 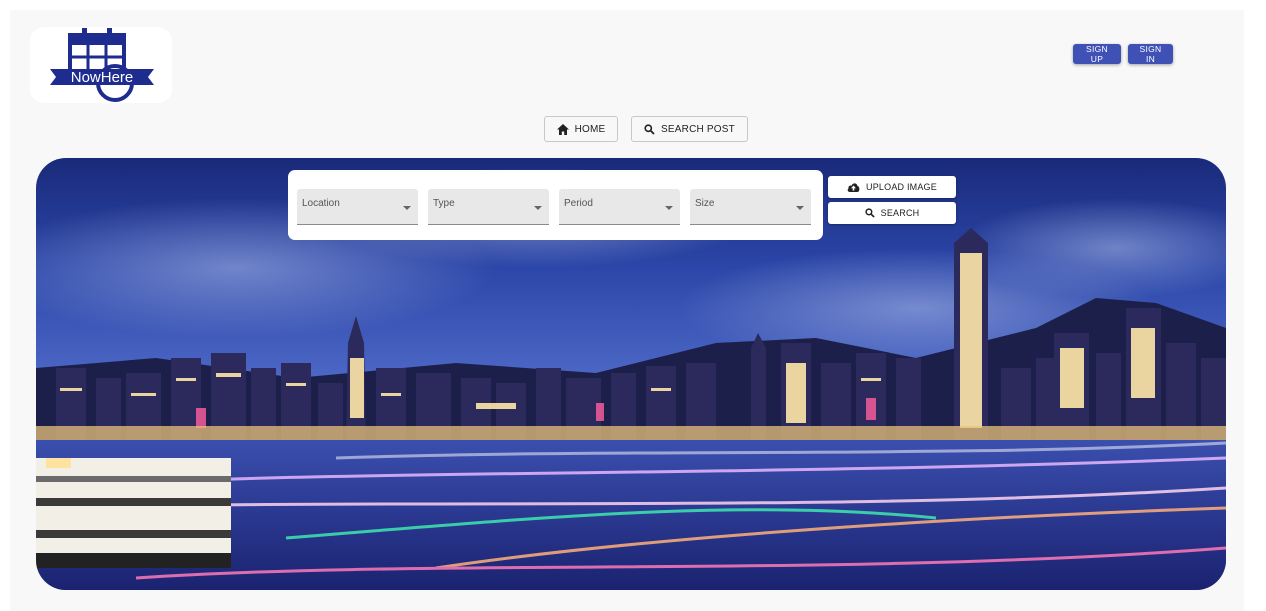 What do you see at coordinates (488, 207) in the screenshot?
I see `type-select: Type` at bounding box center [488, 207].